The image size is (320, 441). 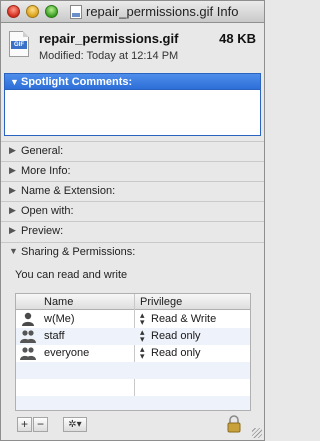 I want to click on section-label: Preview:, so click(x=42, y=231).